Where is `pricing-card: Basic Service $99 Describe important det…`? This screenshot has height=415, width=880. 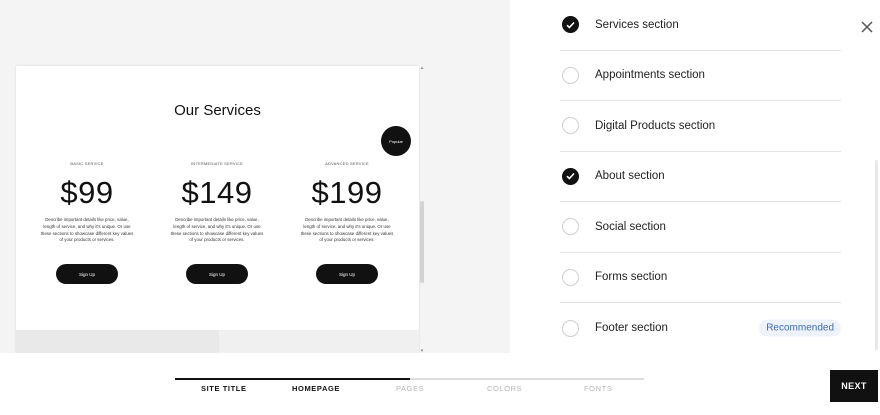
pricing-card: Basic Service $99 Describe important det… is located at coordinates (87, 223).